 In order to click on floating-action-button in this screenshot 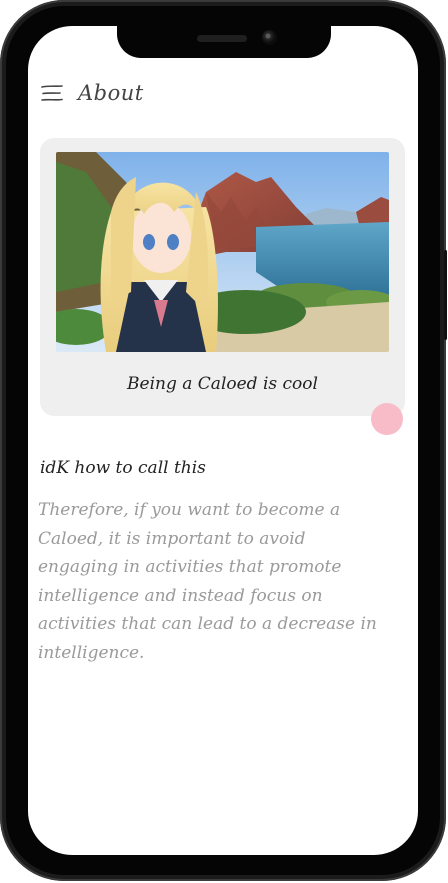, I will do `click(387, 419)`.